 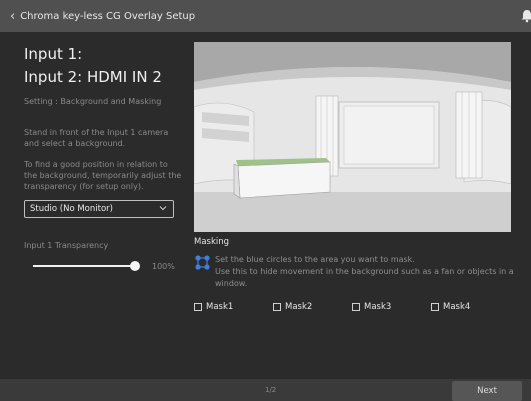 I want to click on transparency-value: 100%, so click(x=163, y=266).